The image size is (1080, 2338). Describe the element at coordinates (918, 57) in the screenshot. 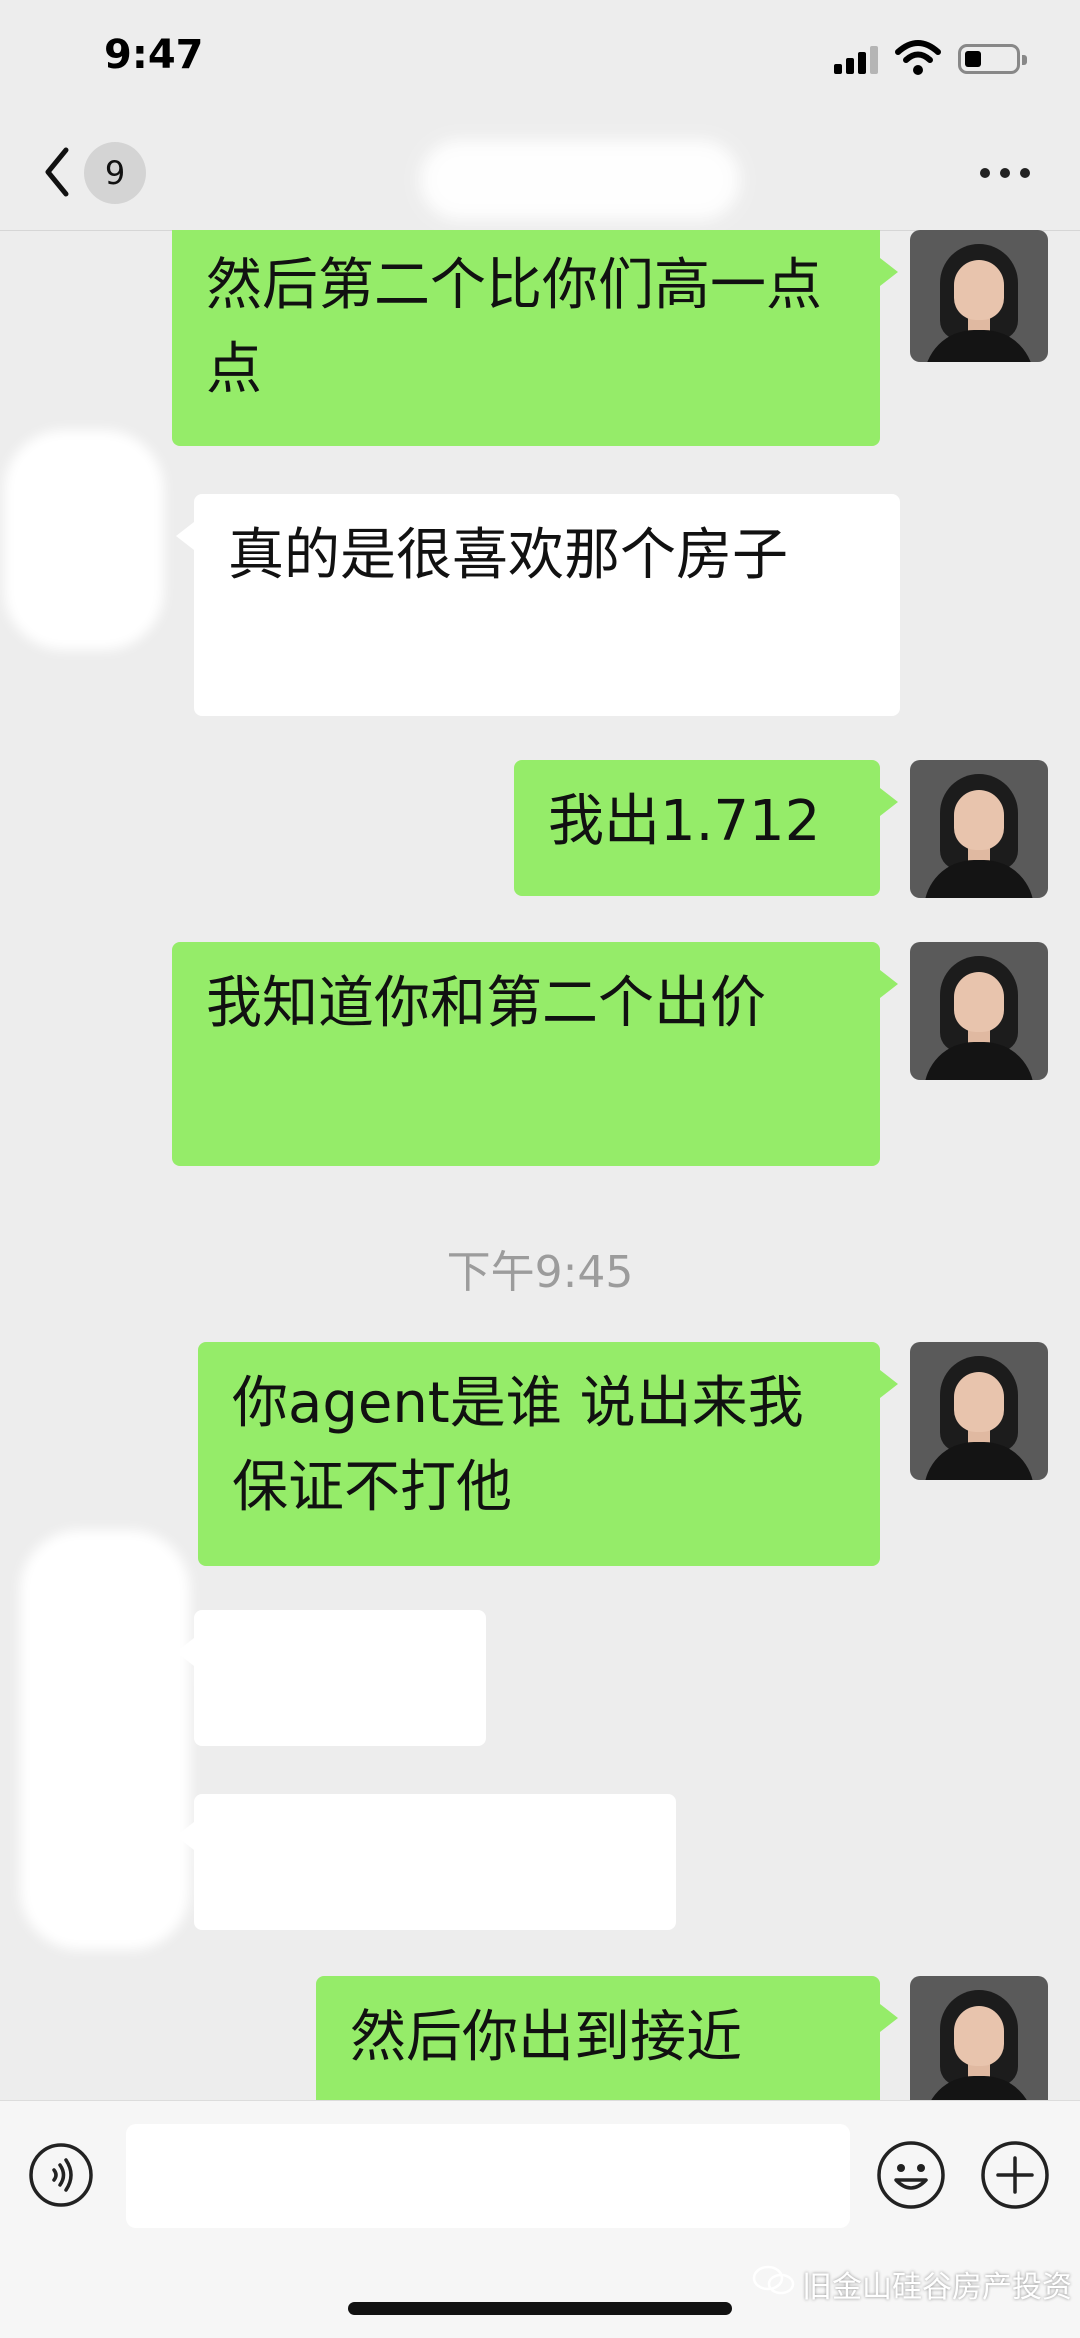

I see `wifi-icon` at that location.